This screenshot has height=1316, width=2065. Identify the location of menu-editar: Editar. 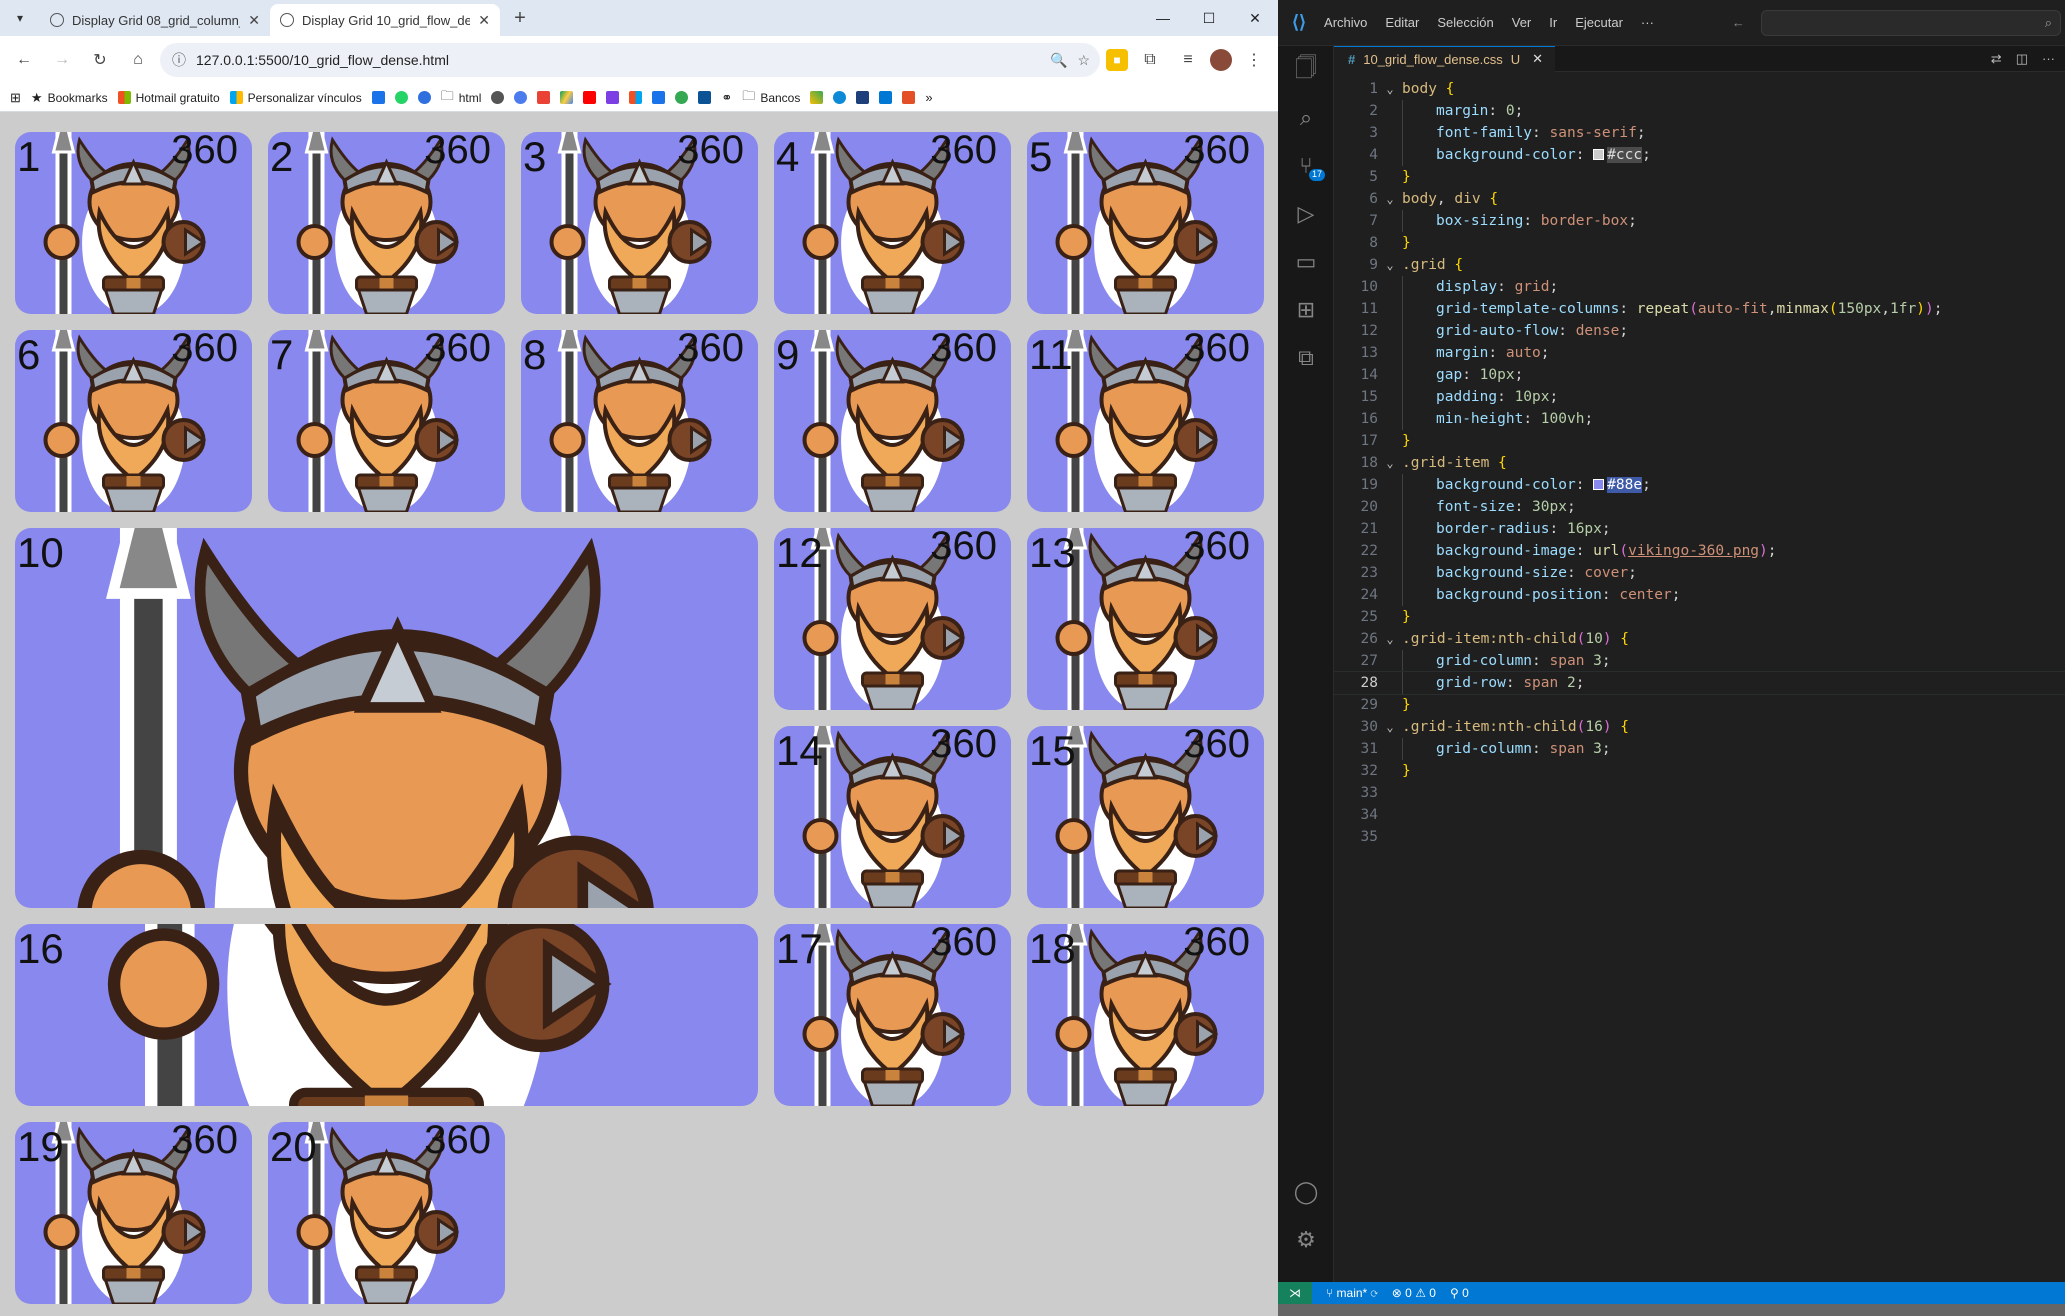
(1402, 22).